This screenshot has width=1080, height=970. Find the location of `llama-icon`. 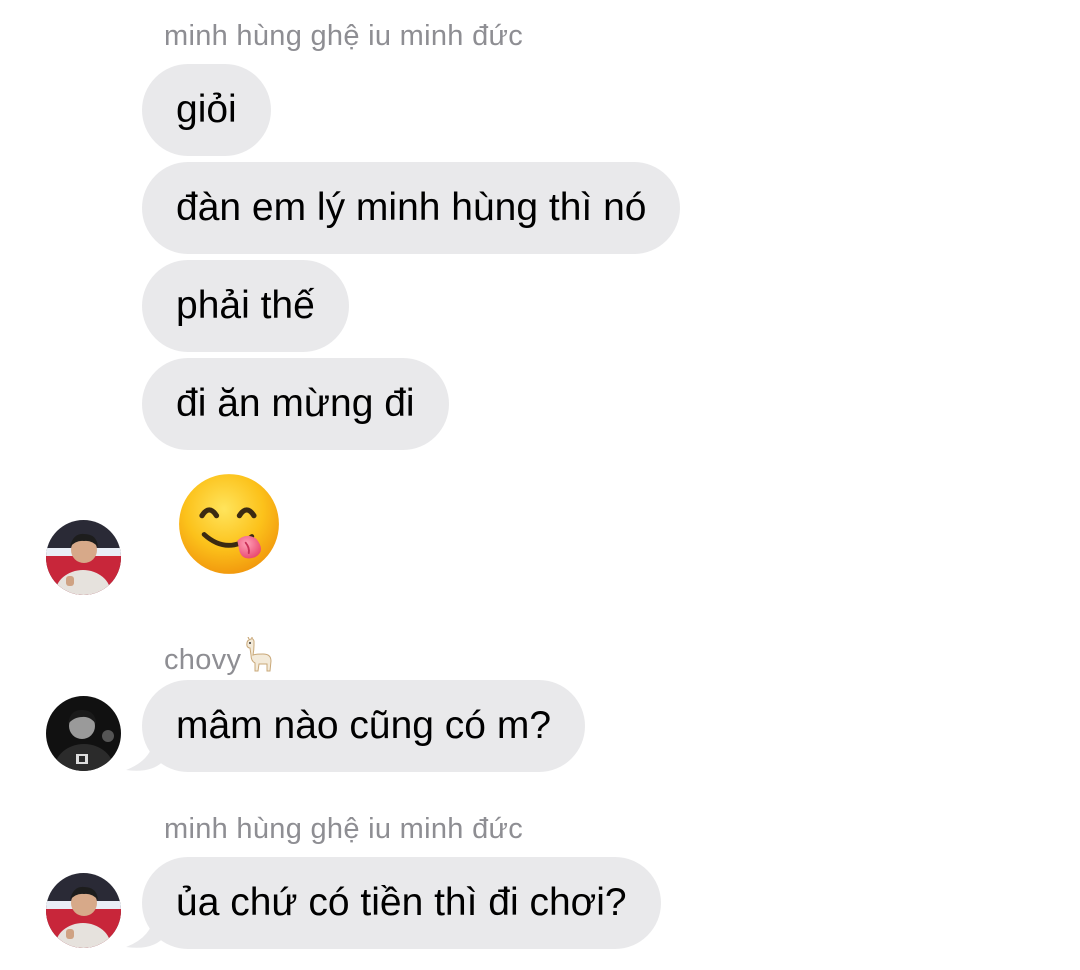

llama-icon is located at coordinates (259, 654).